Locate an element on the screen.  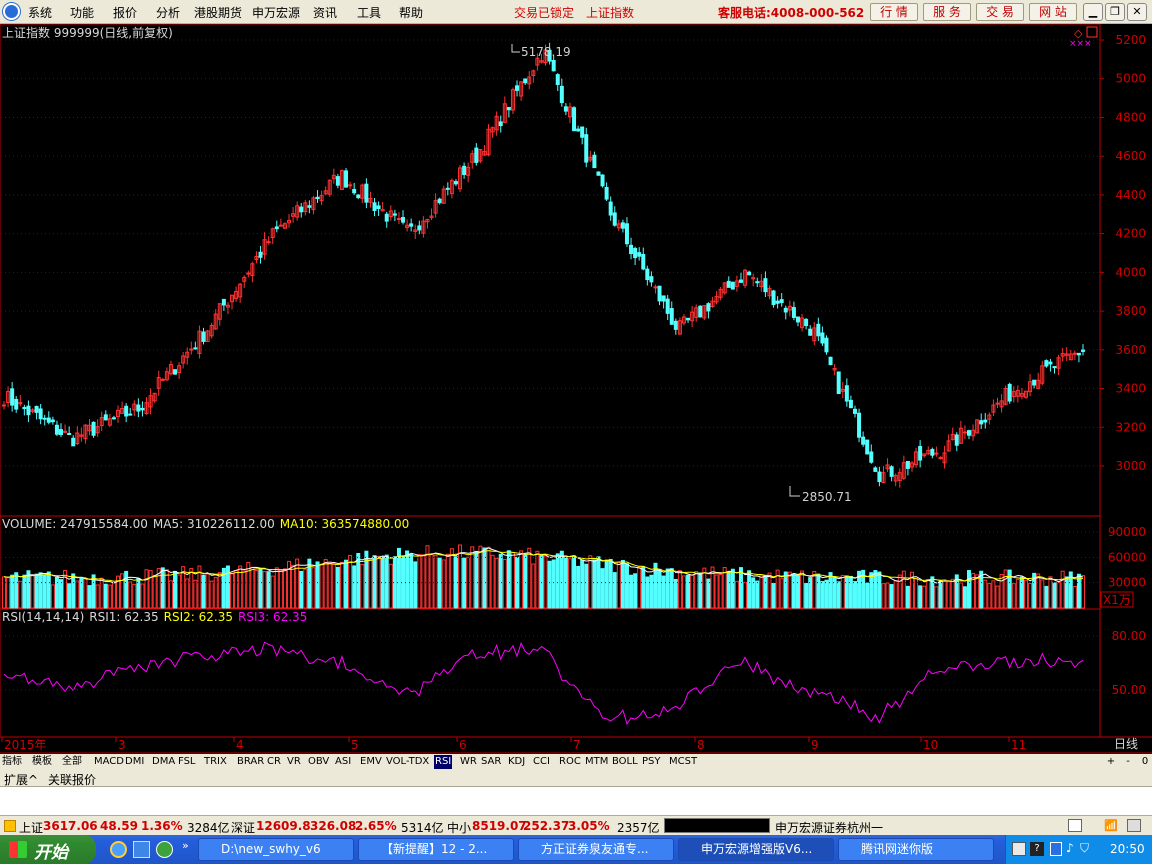
tab-brar: BRAR is located at coordinates (250, 762).